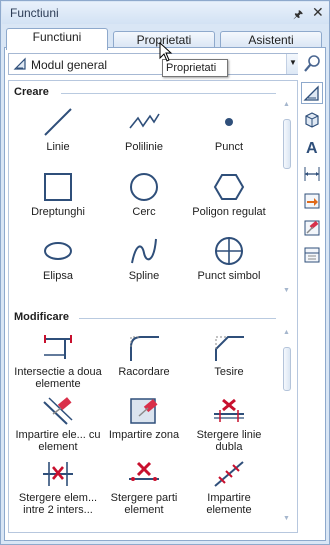 The height and width of the screenshot is (545, 330). What do you see at coordinates (229, 372) in the screenshot?
I see `tool-label: Tesire` at bounding box center [229, 372].